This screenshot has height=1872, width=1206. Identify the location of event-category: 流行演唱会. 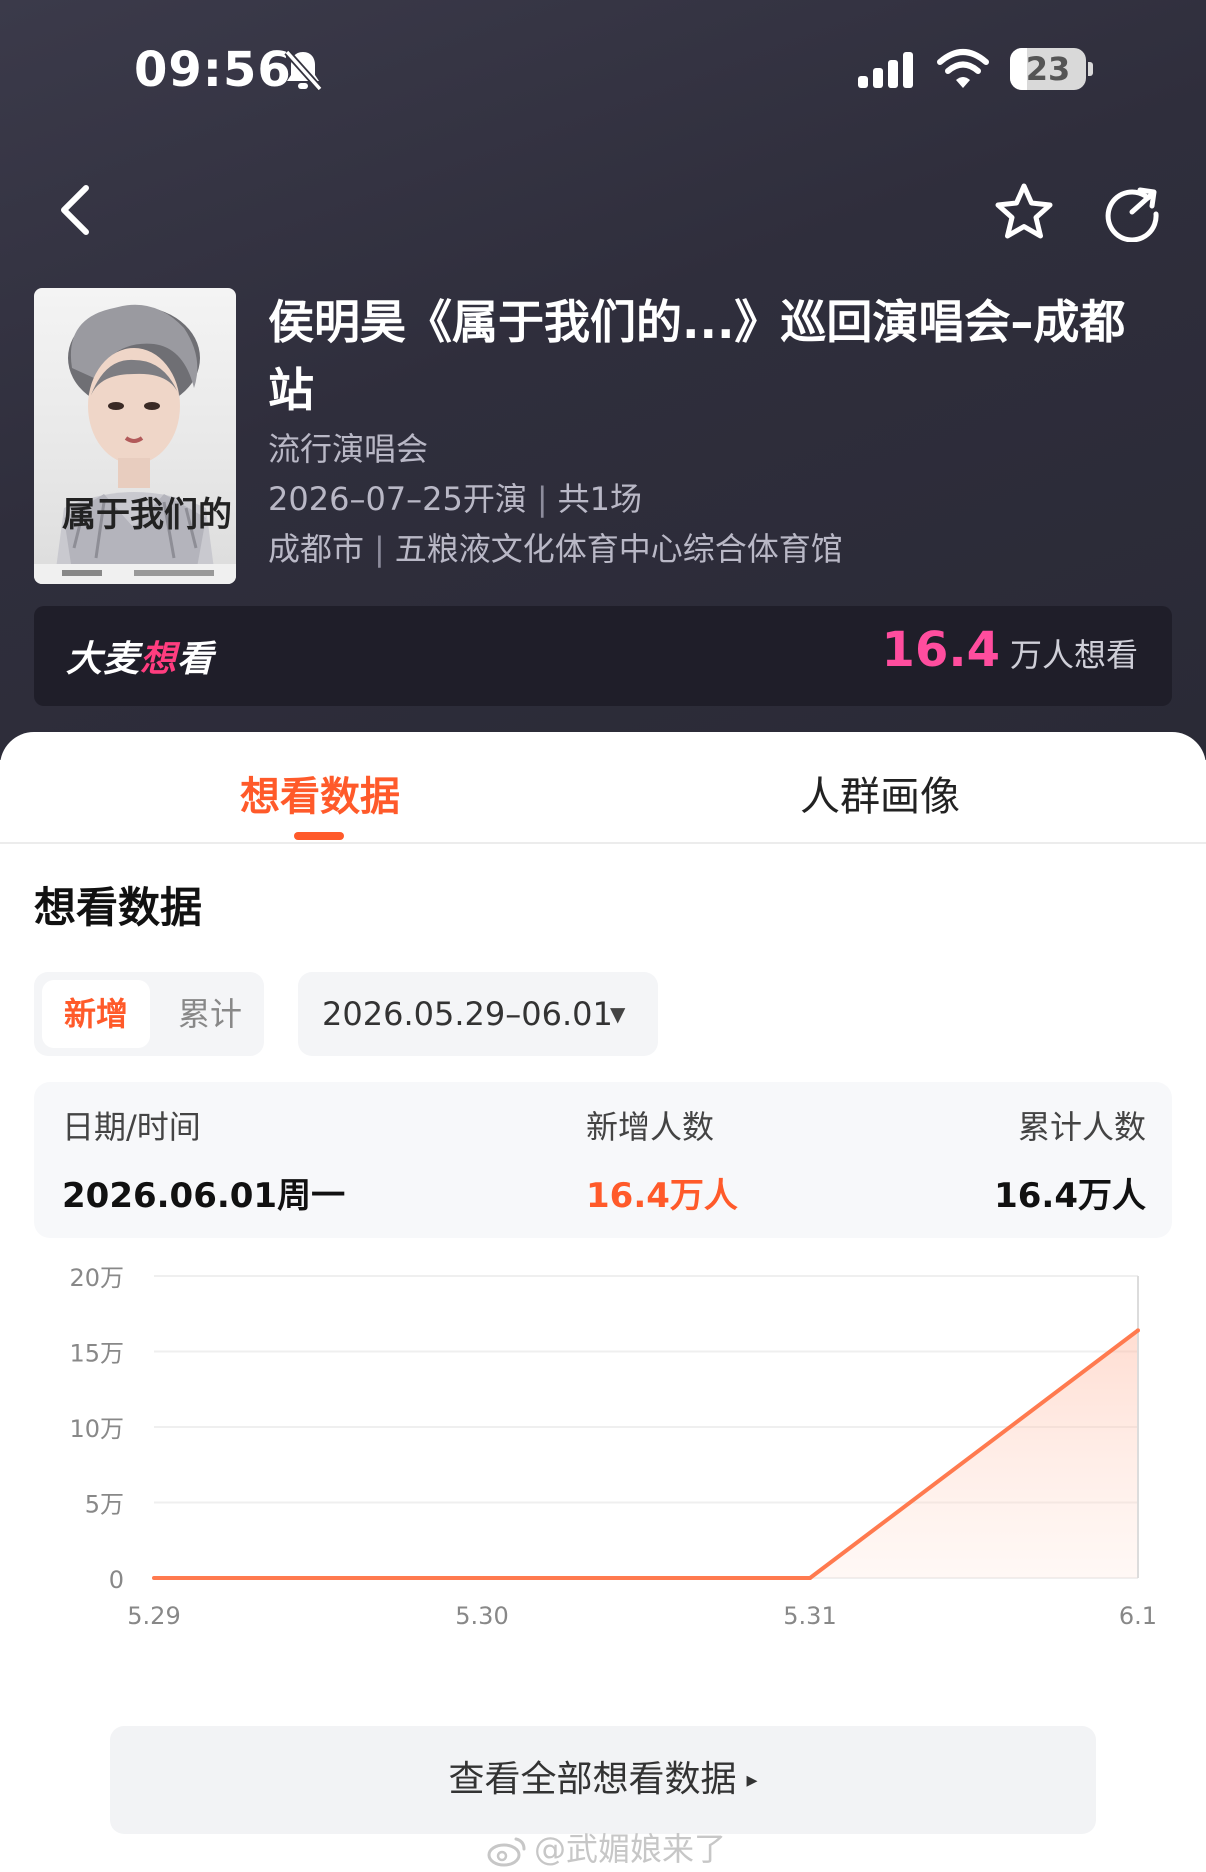
(348, 449).